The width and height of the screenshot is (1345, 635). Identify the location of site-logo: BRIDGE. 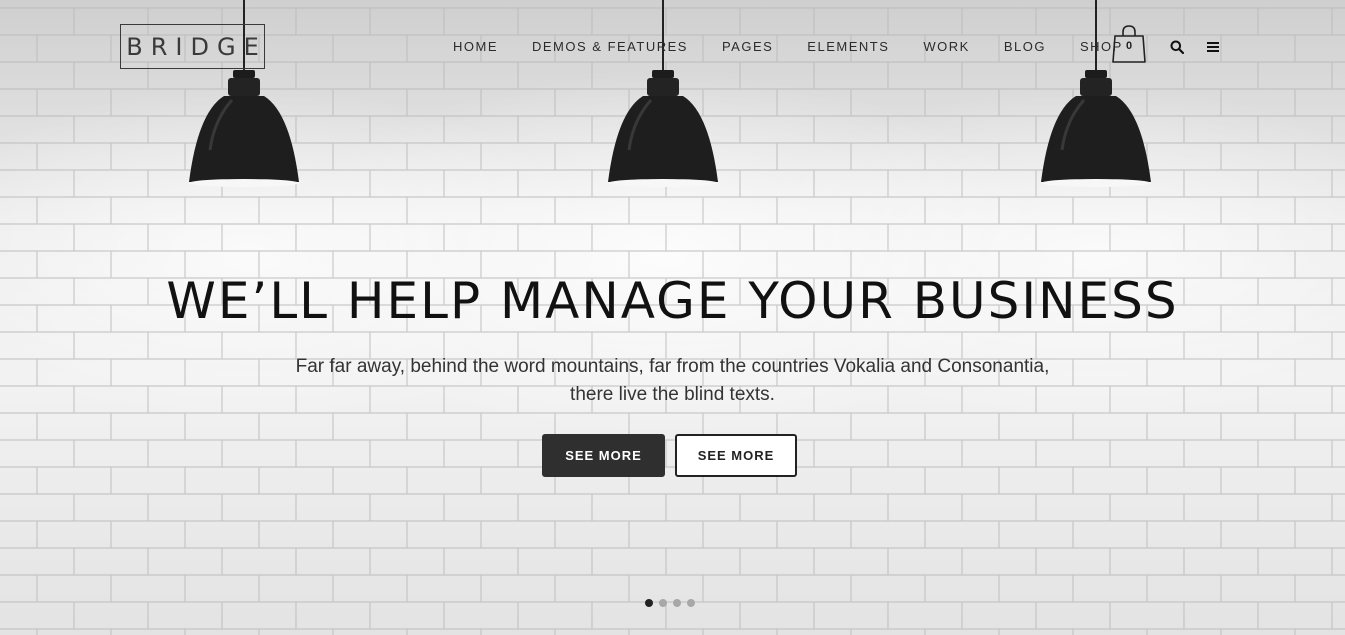
(192, 46).